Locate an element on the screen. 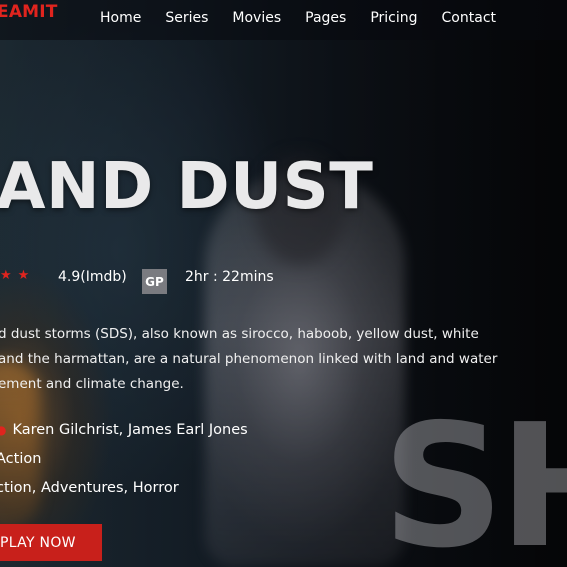 This screenshot has height=567, width=567. nav-item-series: Series is located at coordinates (186, 18).